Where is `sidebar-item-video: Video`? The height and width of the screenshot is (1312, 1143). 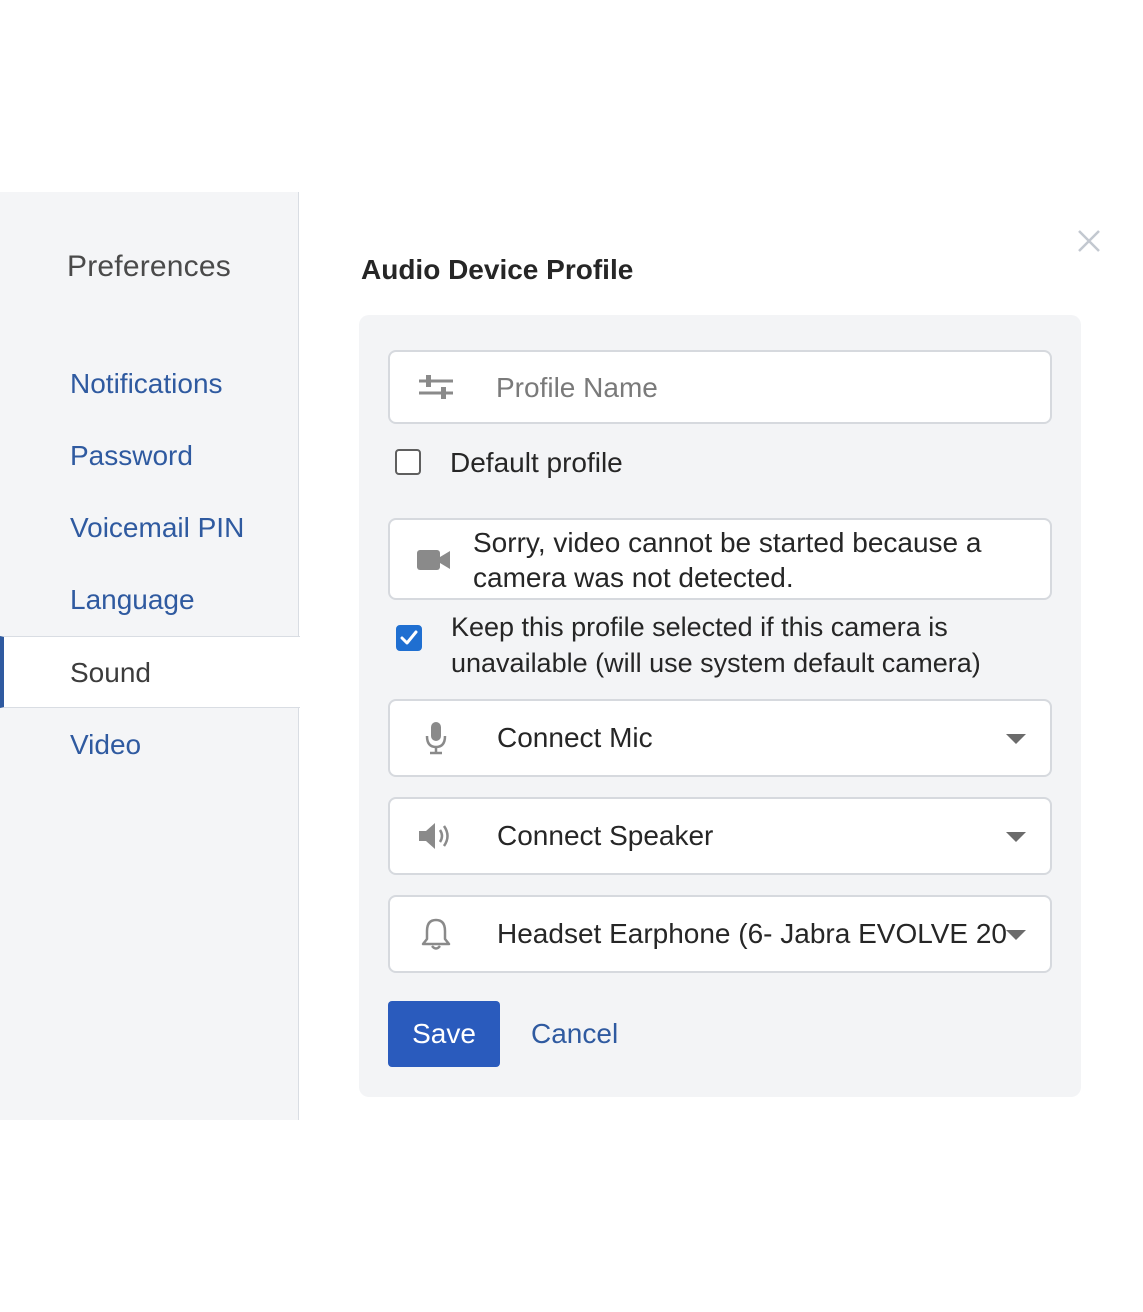 sidebar-item-video: Video is located at coordinates (150, 745).